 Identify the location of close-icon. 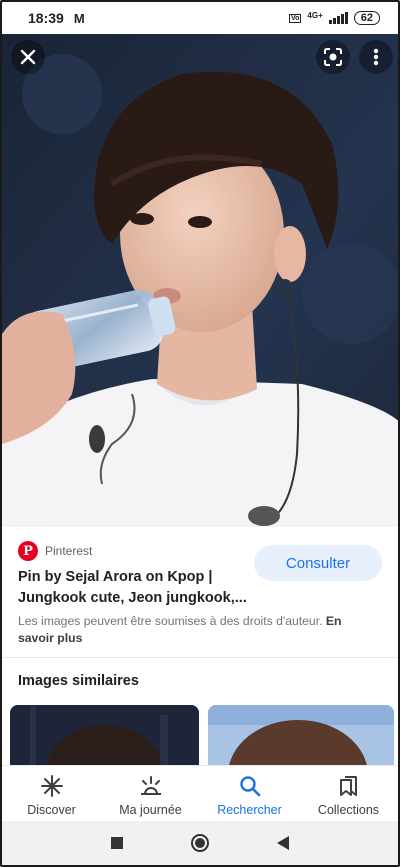
(28, 57).